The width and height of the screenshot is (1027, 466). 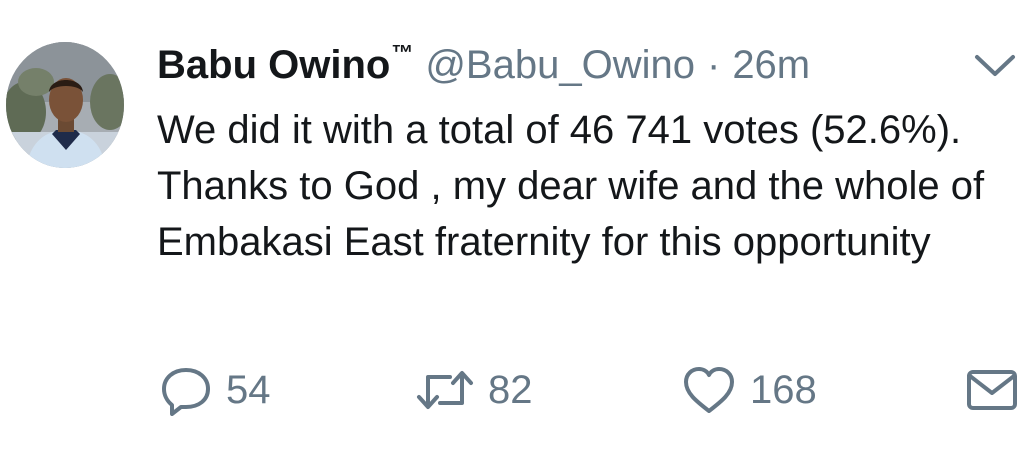 I want to click on chevron-down-icon, so click(x=995, y=65).